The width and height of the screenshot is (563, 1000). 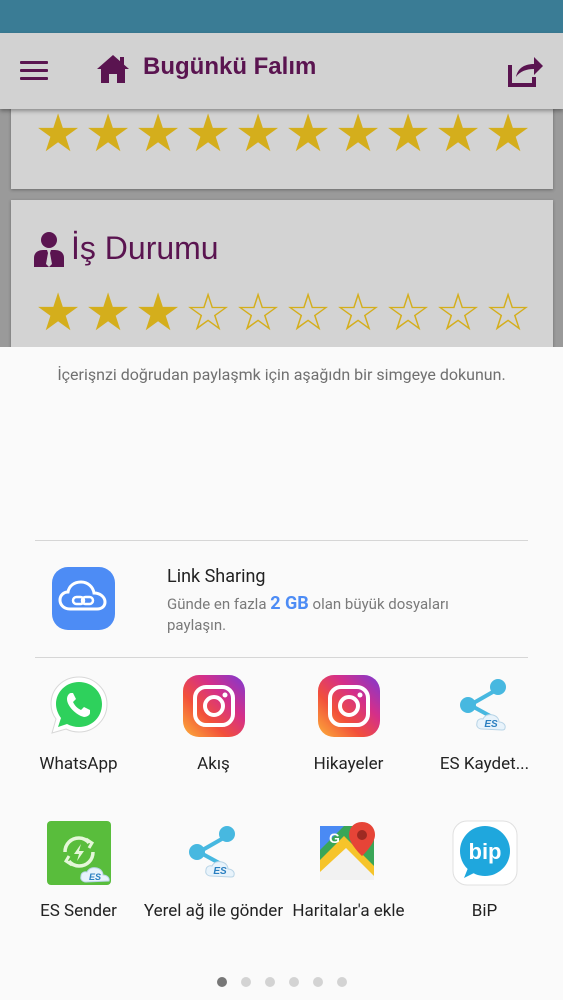 I want to click on share-target-instagram-feed: Akış, so click(x=213, y=724).